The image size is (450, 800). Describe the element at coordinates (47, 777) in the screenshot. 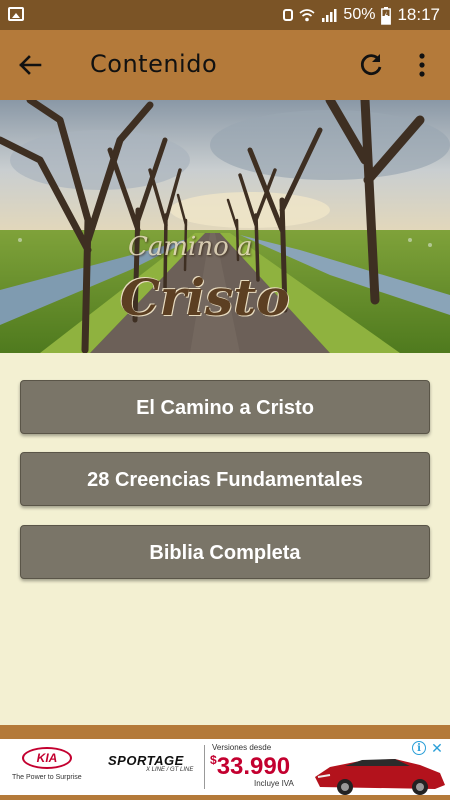

I see `ad-tagline: The Power to Surprise` at that location.